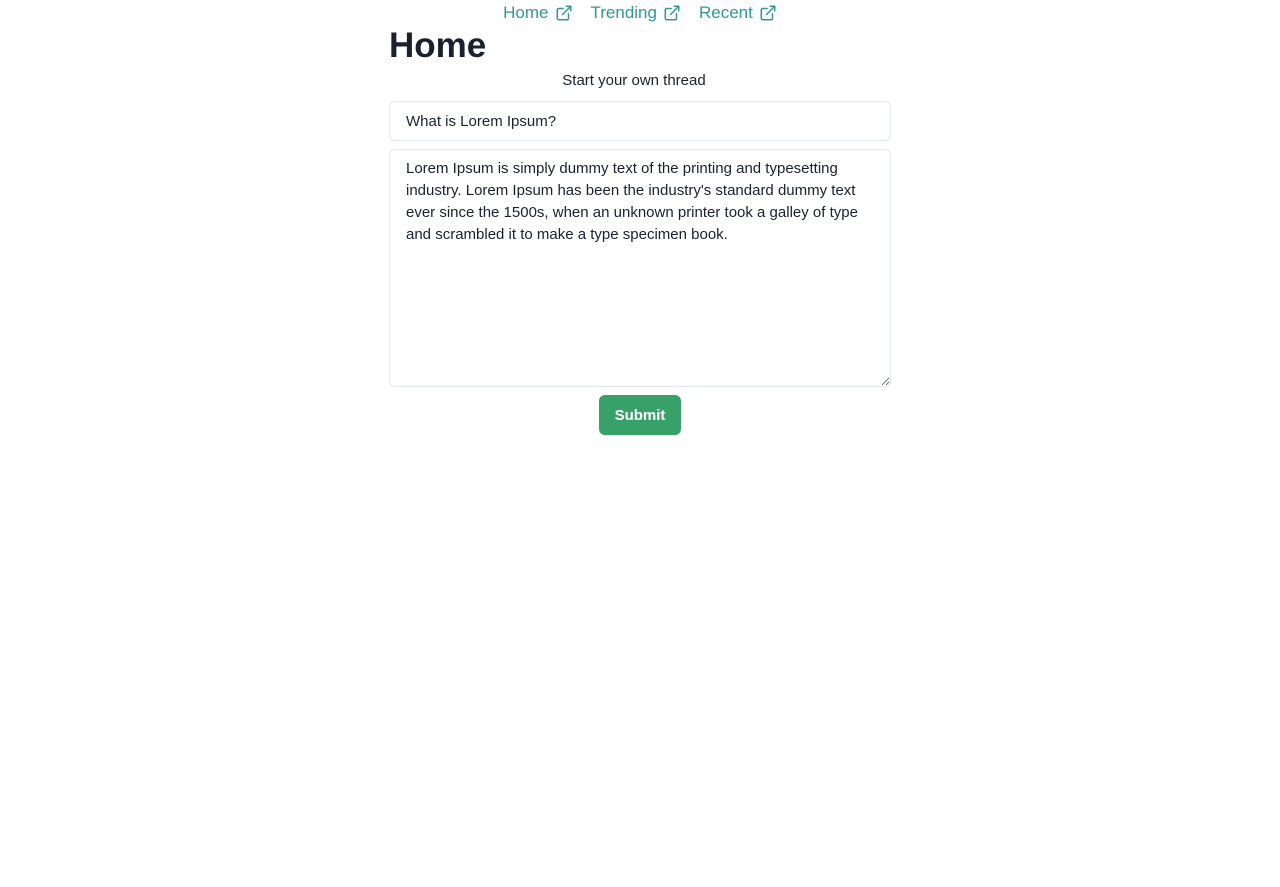 The width and height of the screenshot is (1280, 887). I want to click on thread-title-input, so click(640, 121).